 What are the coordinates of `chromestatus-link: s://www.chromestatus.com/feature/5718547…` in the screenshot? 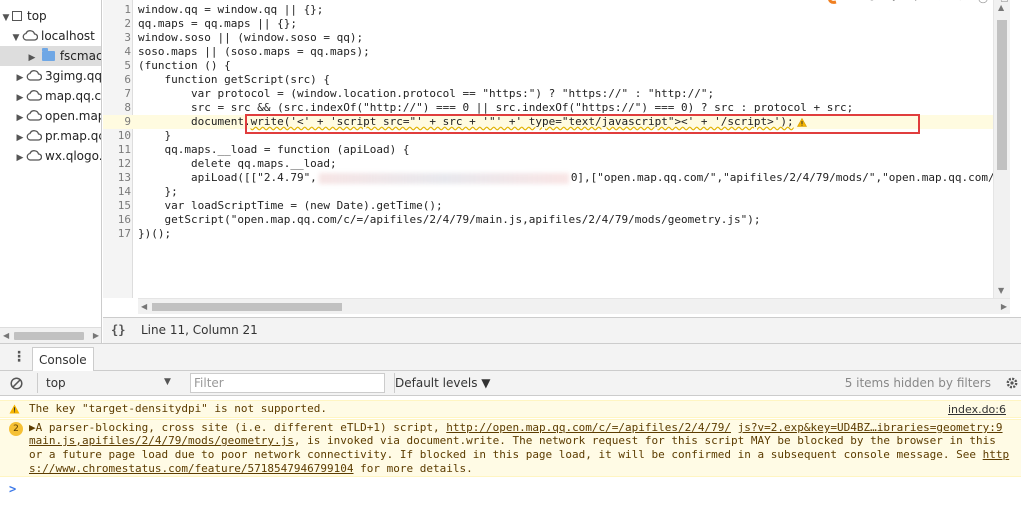 It's located at (191, 468).